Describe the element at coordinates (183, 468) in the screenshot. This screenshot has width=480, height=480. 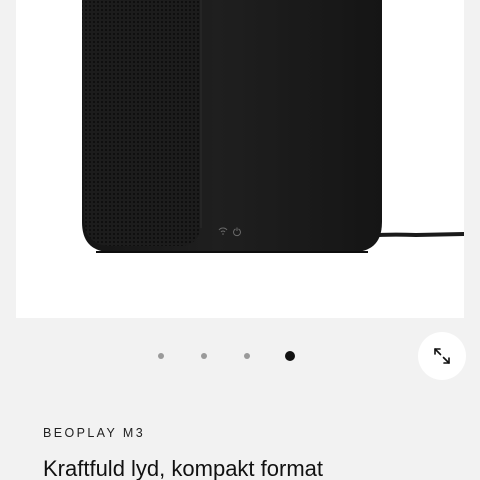
I see `product-title: Kraftfuld lyd, kompakt format` at that location.